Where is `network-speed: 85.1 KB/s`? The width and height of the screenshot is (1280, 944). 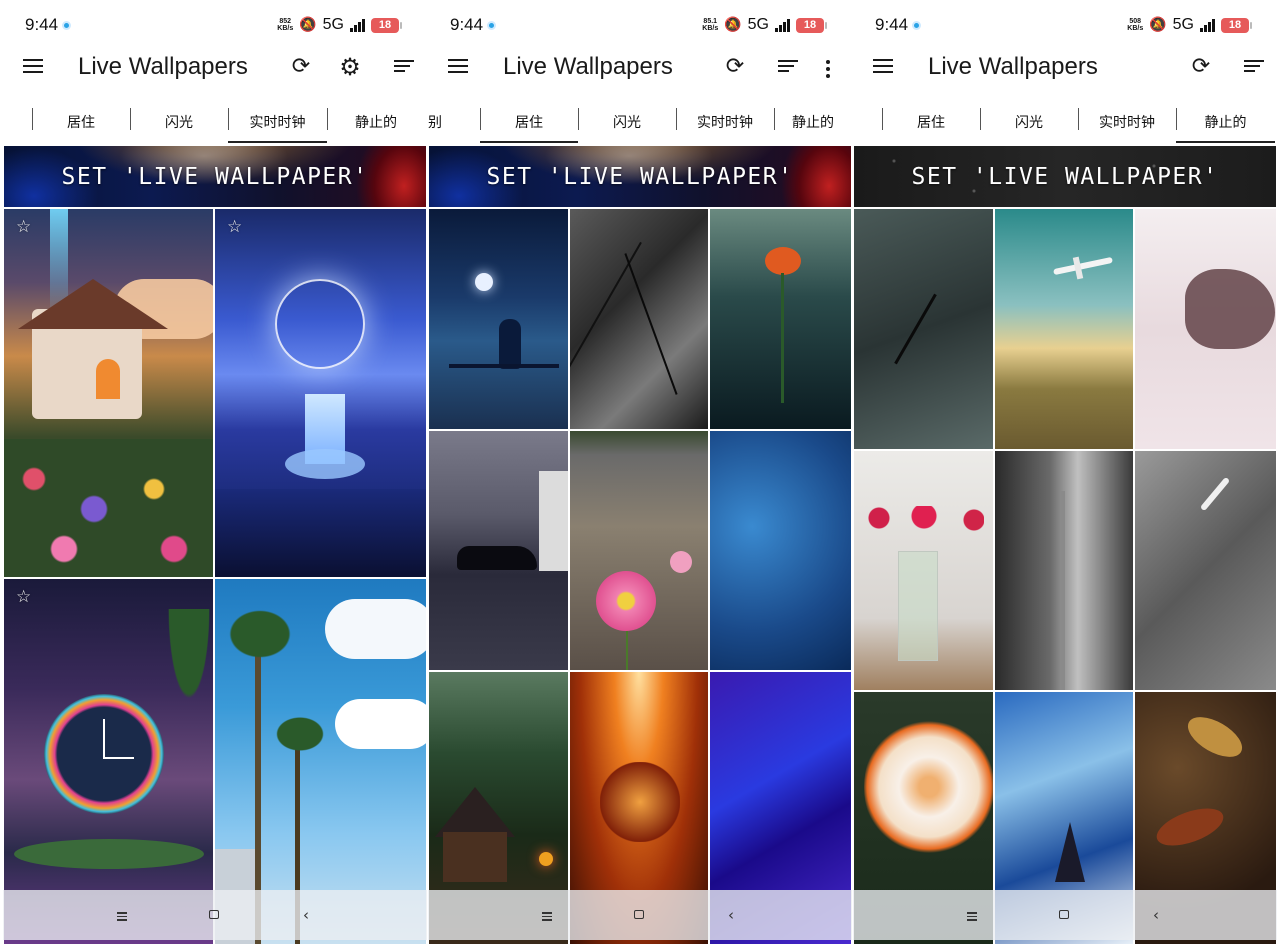
network-speed: 85.1 KB/s is located at coordinates (710, 25).